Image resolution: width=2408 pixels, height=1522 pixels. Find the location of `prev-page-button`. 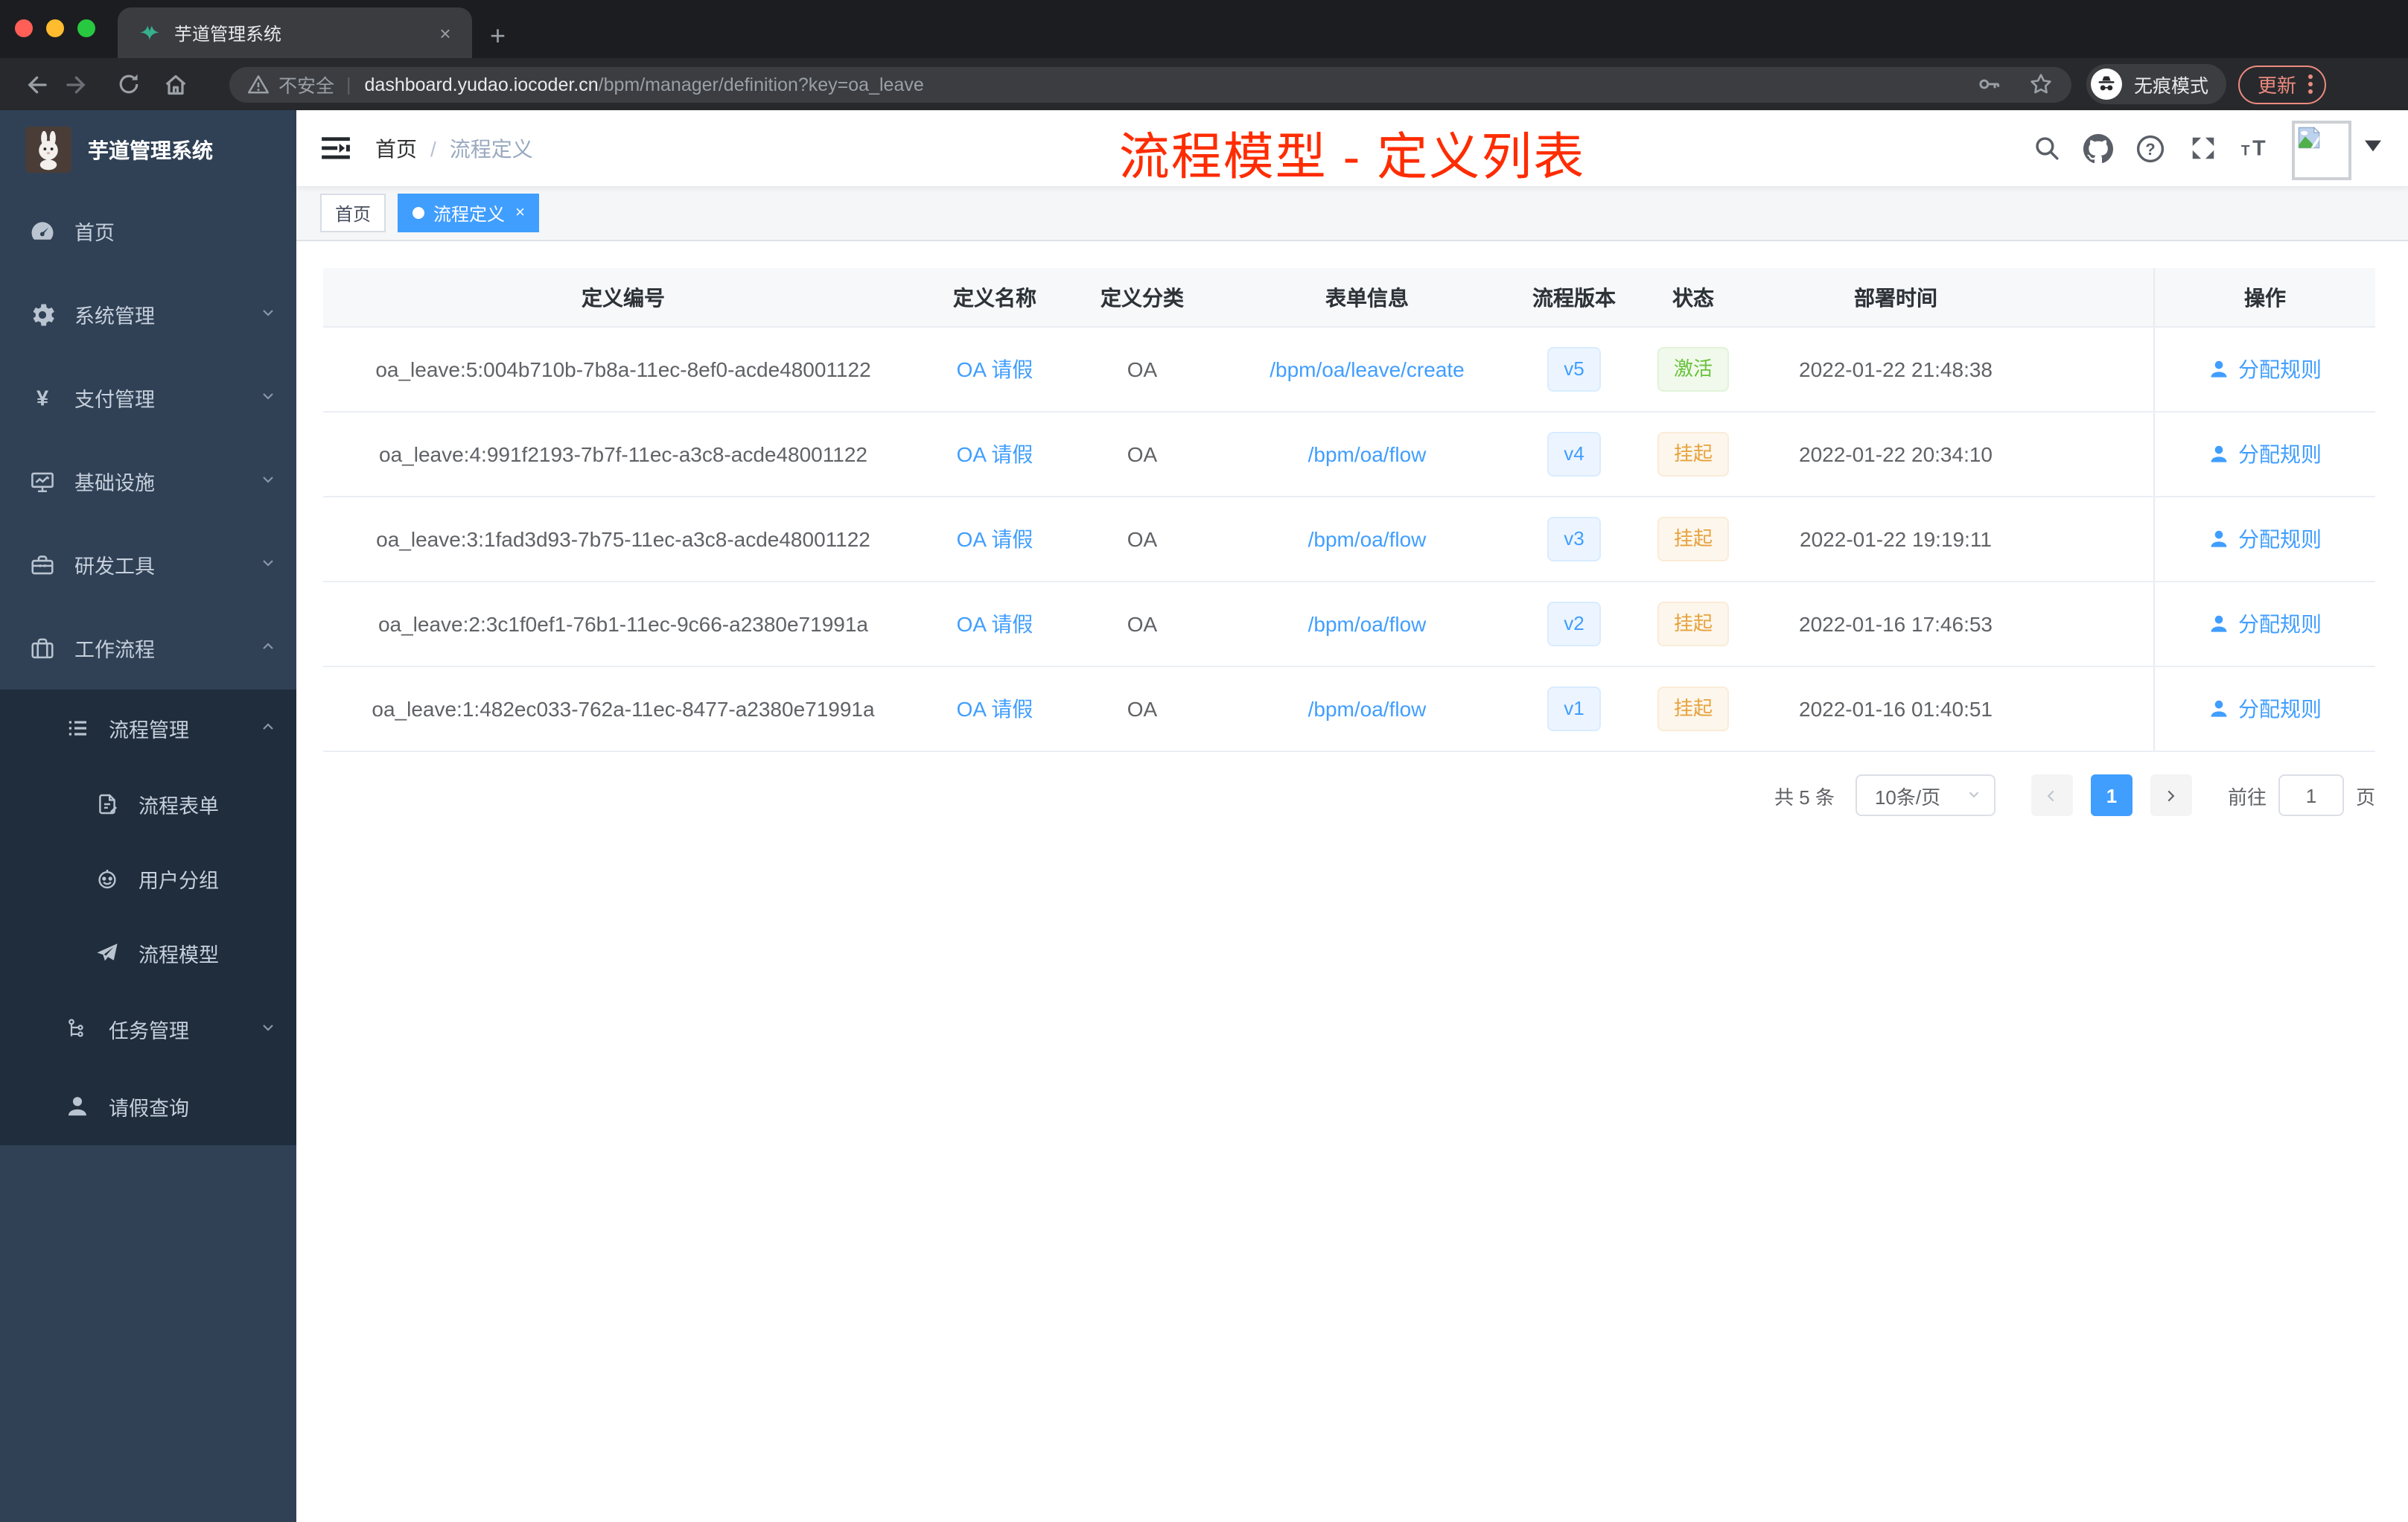

prev-page-button is located at coordinates (2051, 795).